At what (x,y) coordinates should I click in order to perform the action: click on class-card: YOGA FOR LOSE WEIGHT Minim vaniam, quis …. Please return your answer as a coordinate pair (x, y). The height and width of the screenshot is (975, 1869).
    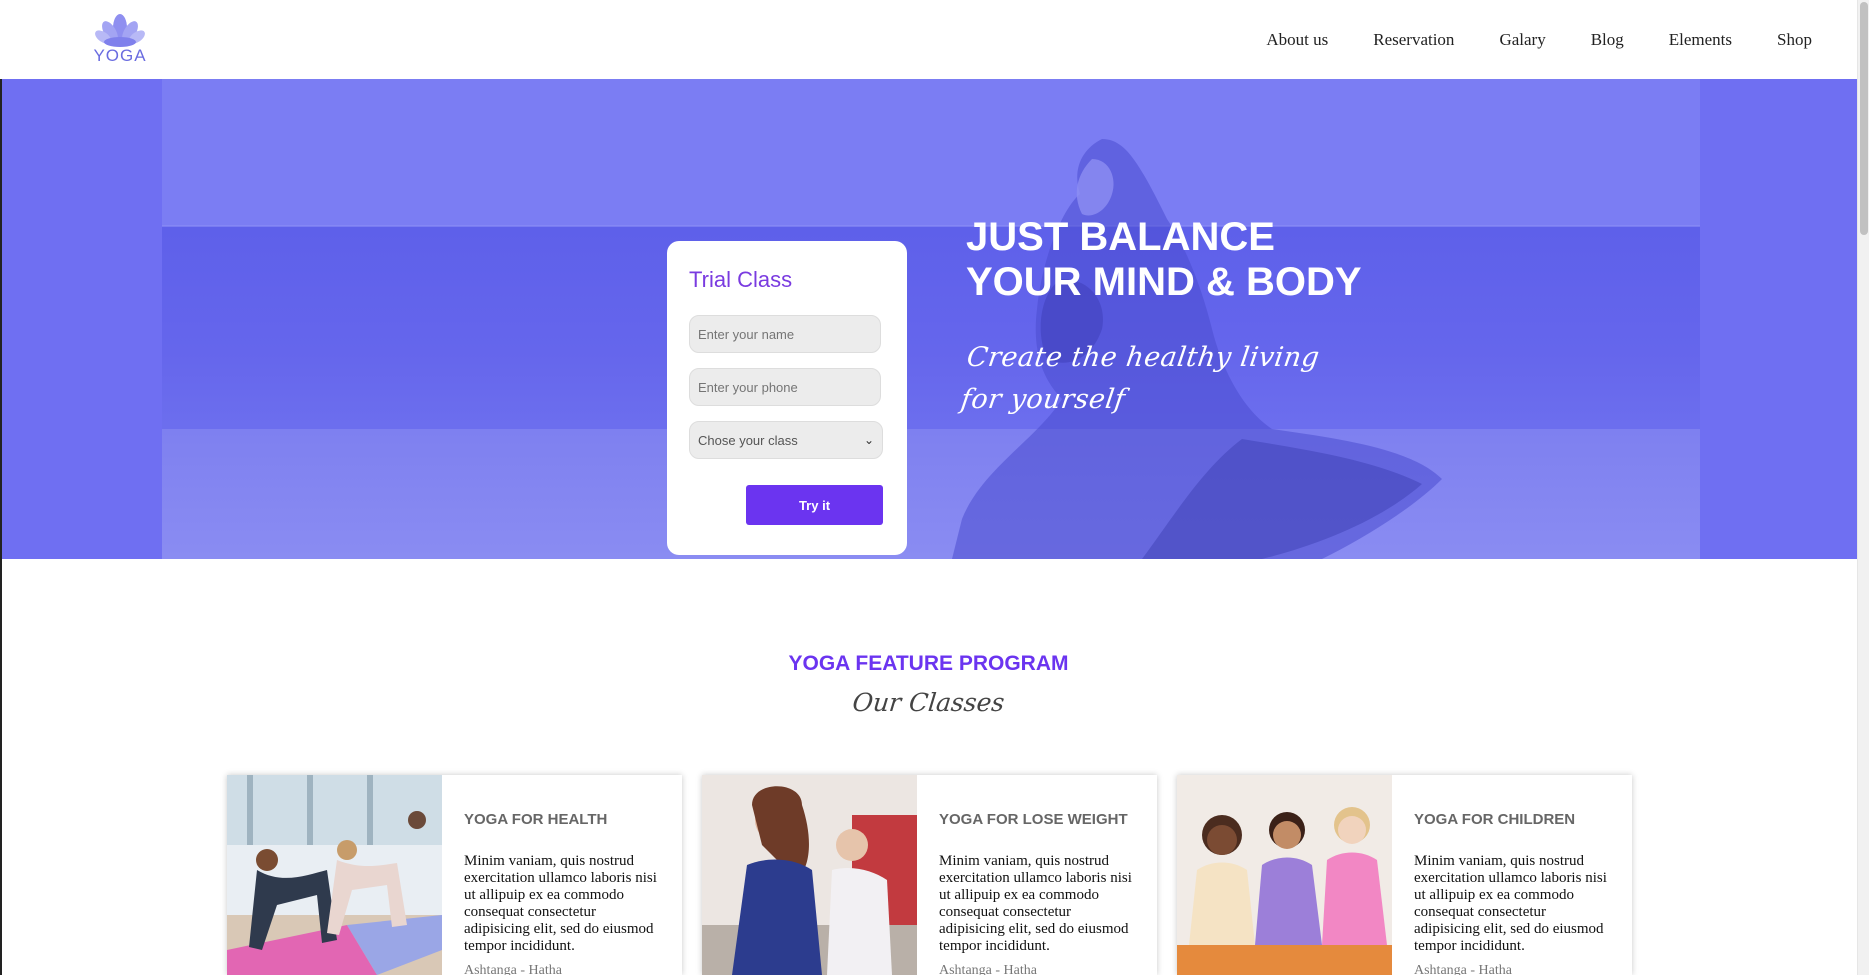
    Looking at the image, I should click on (929, 875).